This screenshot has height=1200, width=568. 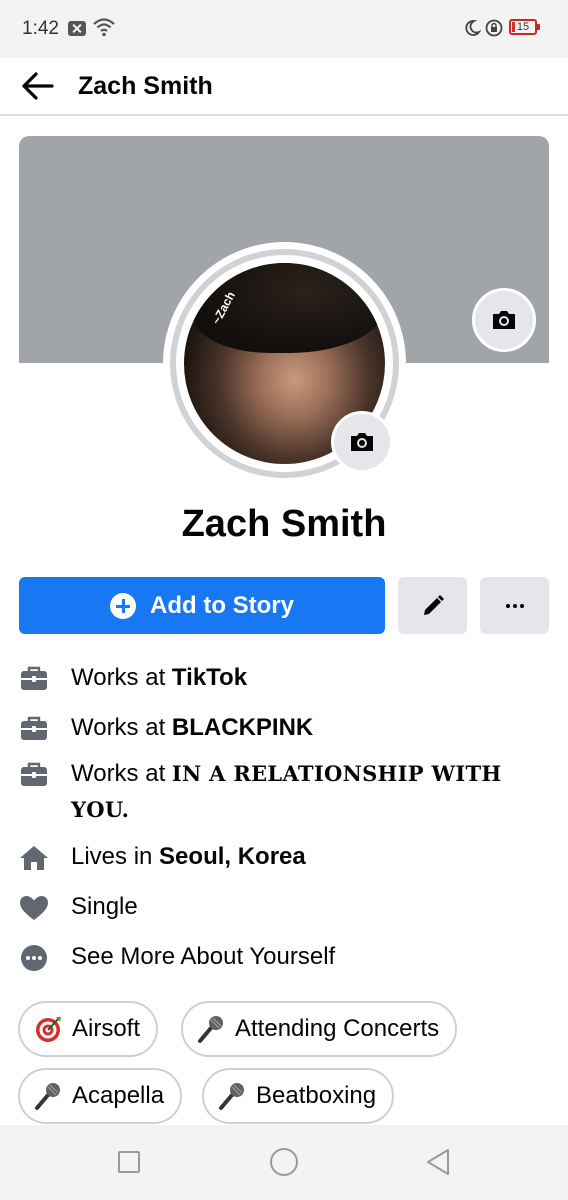 I want to click on more-circle-icon, so click(x=34, y=958).